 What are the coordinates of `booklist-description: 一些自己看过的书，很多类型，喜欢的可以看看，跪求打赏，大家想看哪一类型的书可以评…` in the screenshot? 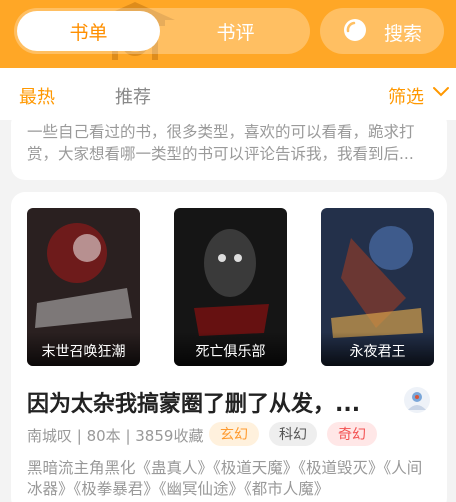 It's located at (221, 143).